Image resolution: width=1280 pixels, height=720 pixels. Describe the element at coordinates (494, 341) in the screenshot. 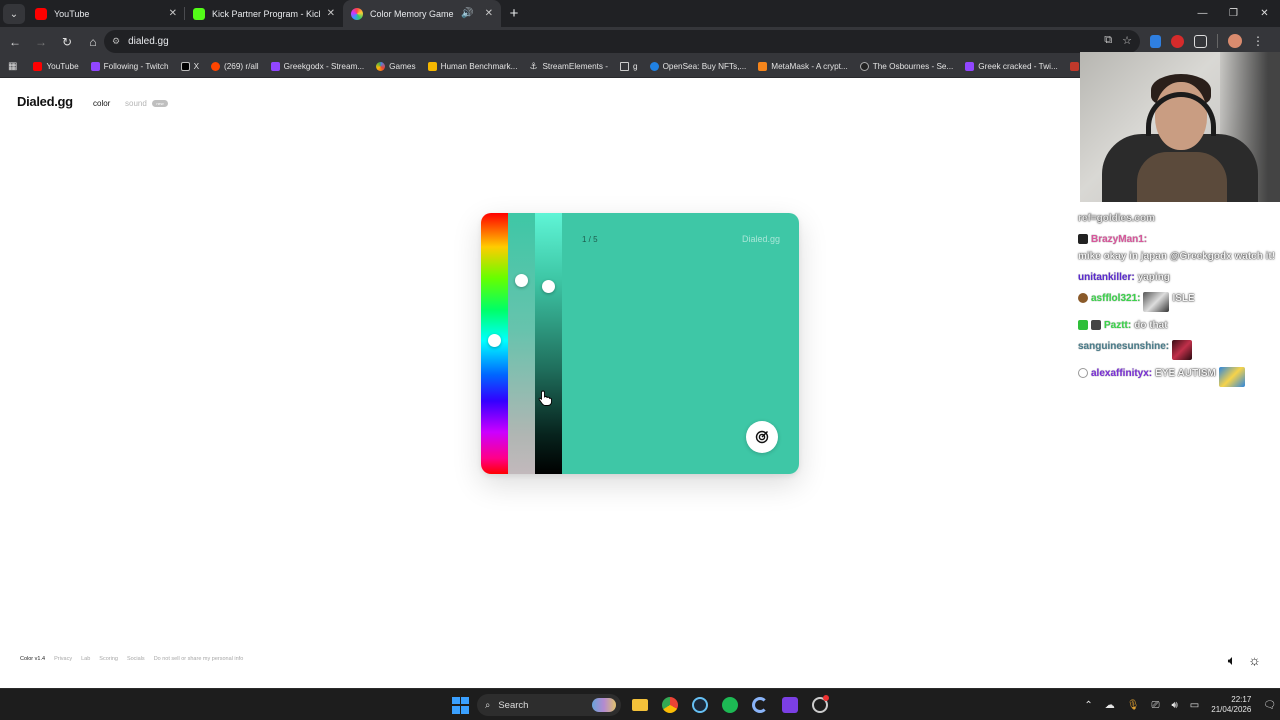

I see `hue-slider-handle` at that location.